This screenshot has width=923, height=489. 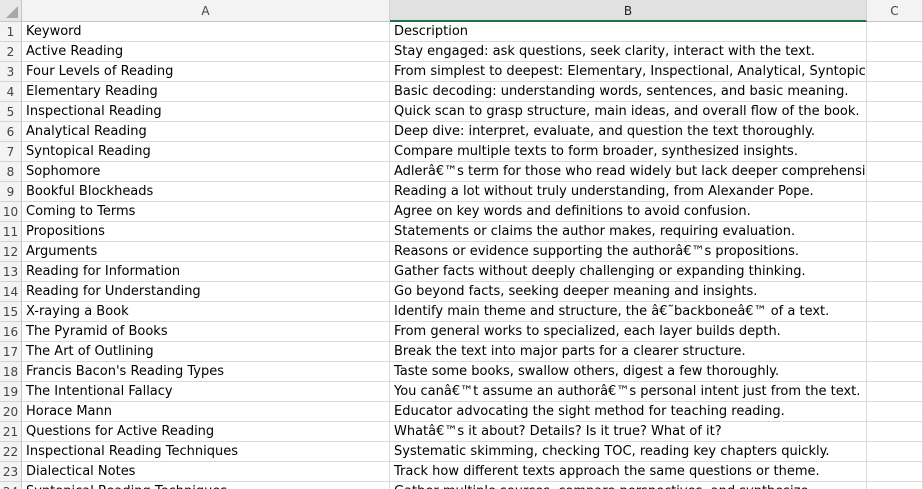 What do you see at coordinates (206, 172) in the screenshot?
I see `cell-a: Sophomore` at bounding box center [206, 172].